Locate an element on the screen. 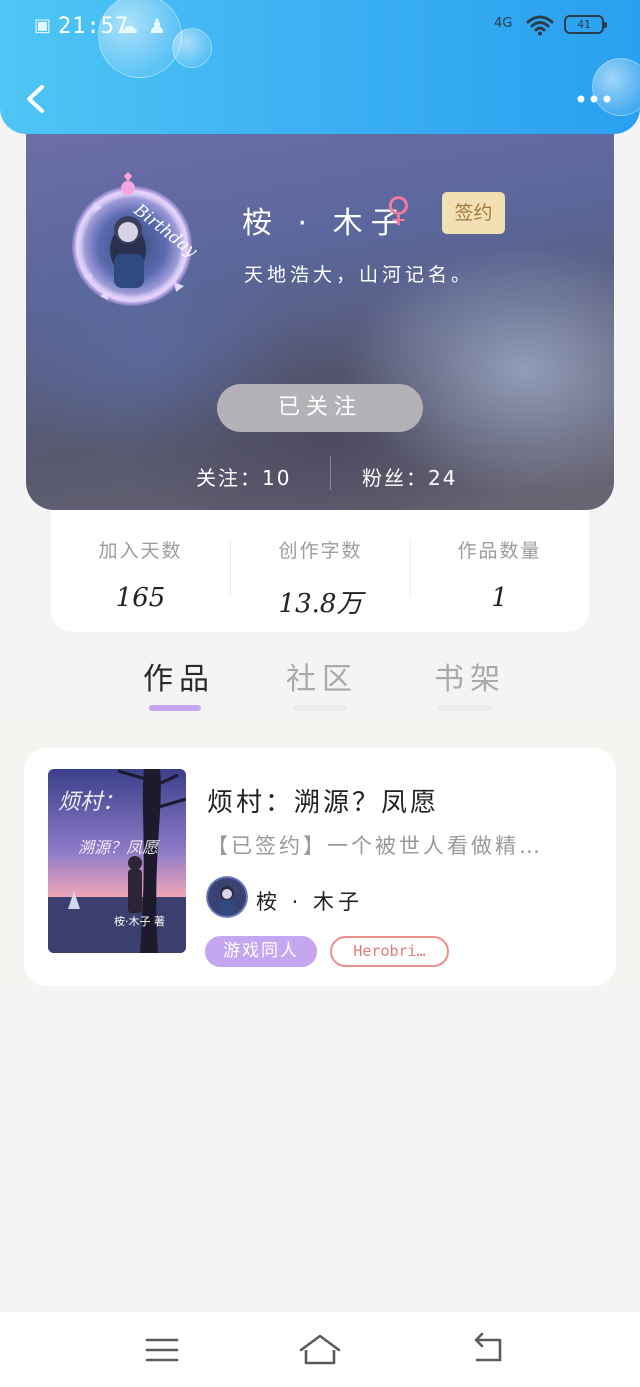 The image size is (640, 1387). book-cover: 烦村： 溯源？凤愿 桉·木子 著 is located at coordinates (117, 861).